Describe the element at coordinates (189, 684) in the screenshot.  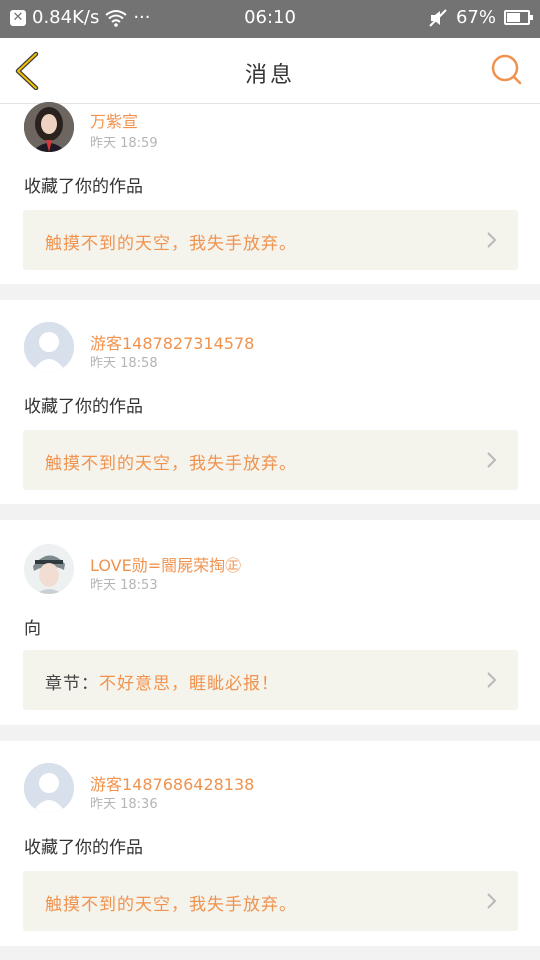
I see `quoted-text: 不好意思，睚眦必报！` at that location.